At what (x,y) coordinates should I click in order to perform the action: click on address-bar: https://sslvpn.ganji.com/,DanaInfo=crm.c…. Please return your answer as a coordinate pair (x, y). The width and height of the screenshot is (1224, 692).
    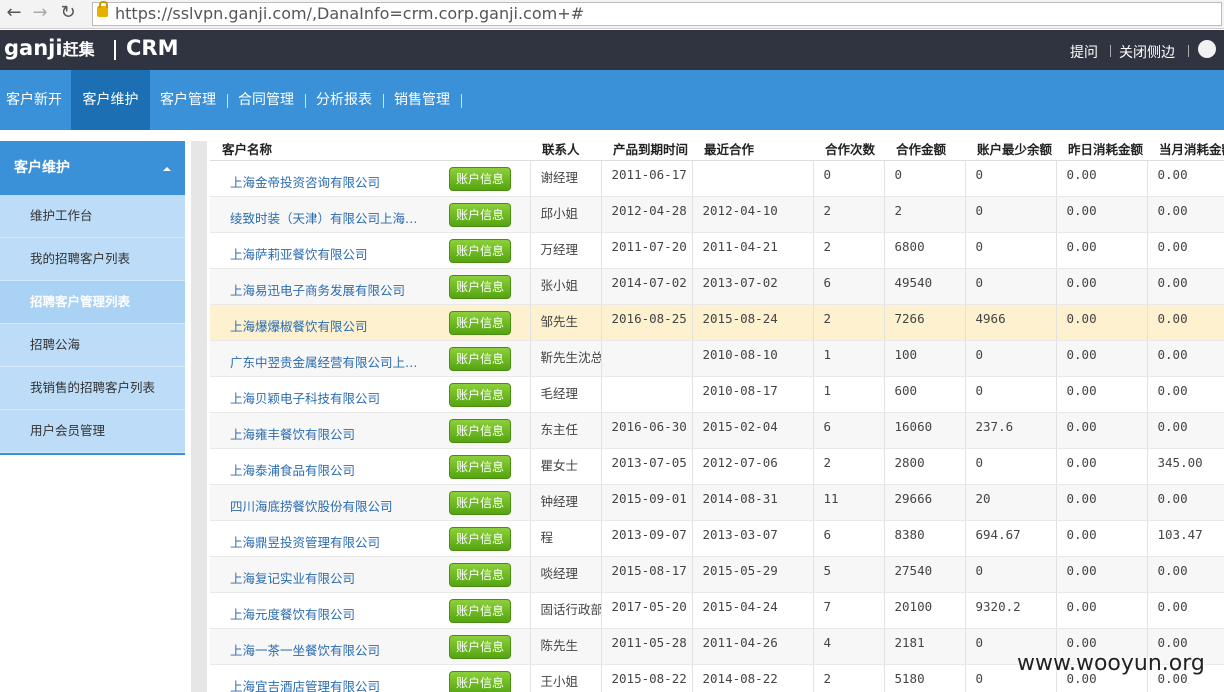
    Looking at the image, I should click on (657, 13).